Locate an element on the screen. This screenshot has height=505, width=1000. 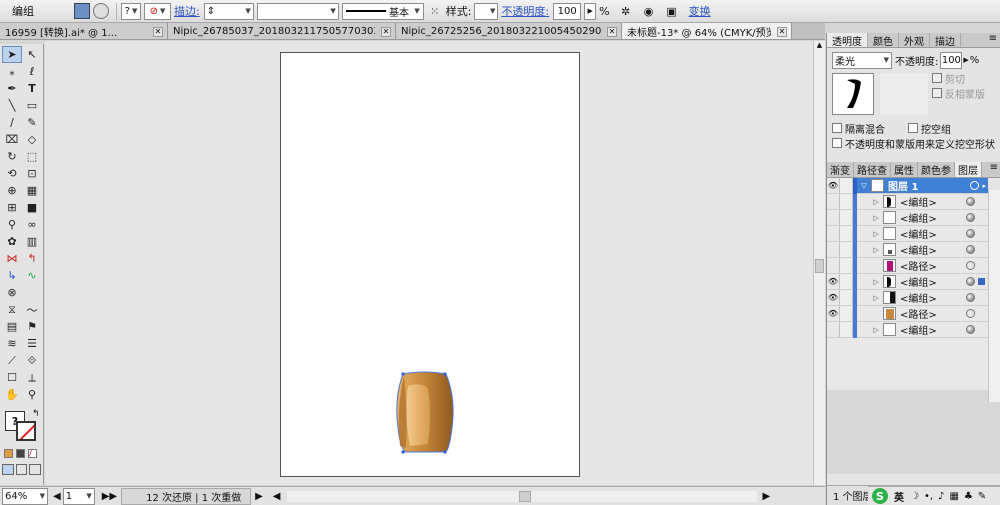
global-edit-icon: ◉ is located at coordinates (649, 11).